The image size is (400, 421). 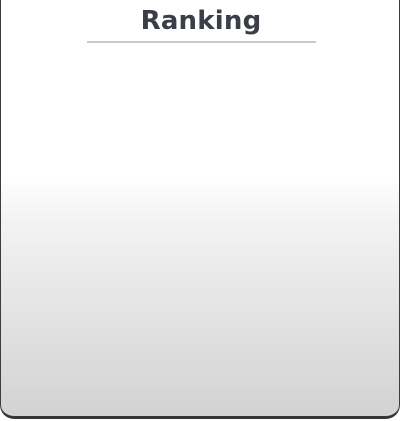 I want to click on panel-title: Ranking, so click(x=201, y=21).